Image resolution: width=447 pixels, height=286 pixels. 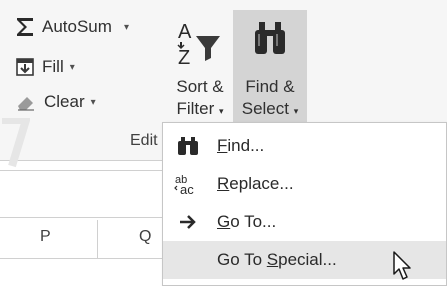 I want to click on editing-group-label: Edit, so click(x=144, y=140).